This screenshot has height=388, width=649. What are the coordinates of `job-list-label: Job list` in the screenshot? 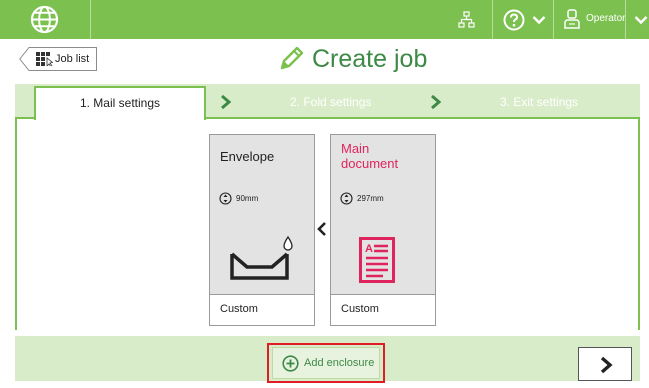 It's located at (72, 59).